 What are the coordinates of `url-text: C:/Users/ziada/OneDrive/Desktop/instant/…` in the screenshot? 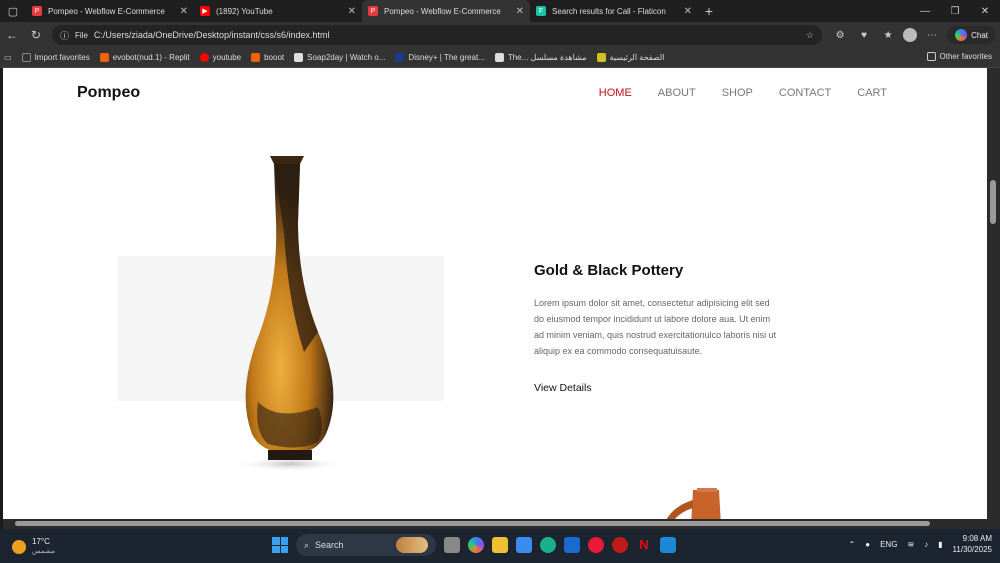 It's located at (212, 35).